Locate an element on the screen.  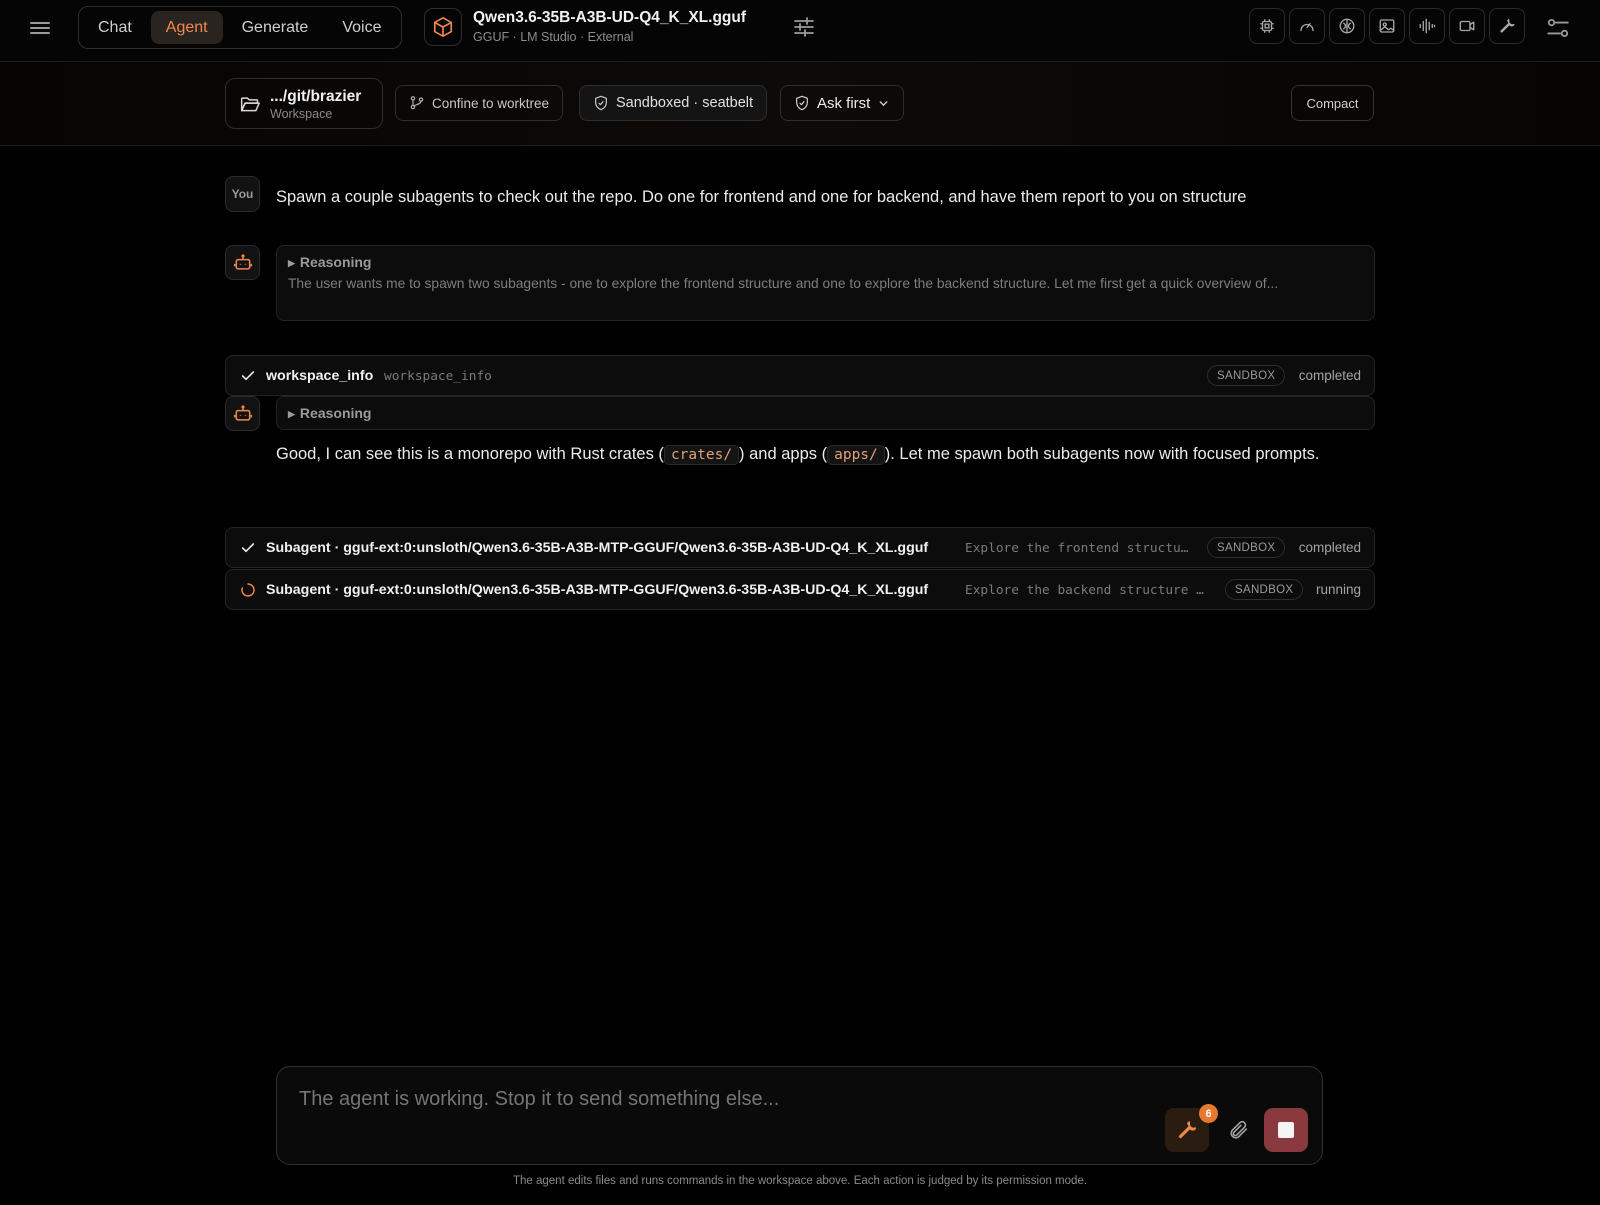
message-input is located at coordinates (709, 1099).